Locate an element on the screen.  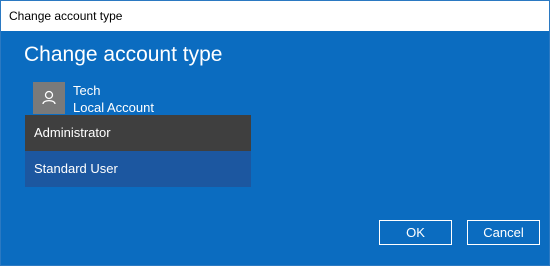
account-type-dropdown: Administrator Standard User is located at coordinates (138, 151).